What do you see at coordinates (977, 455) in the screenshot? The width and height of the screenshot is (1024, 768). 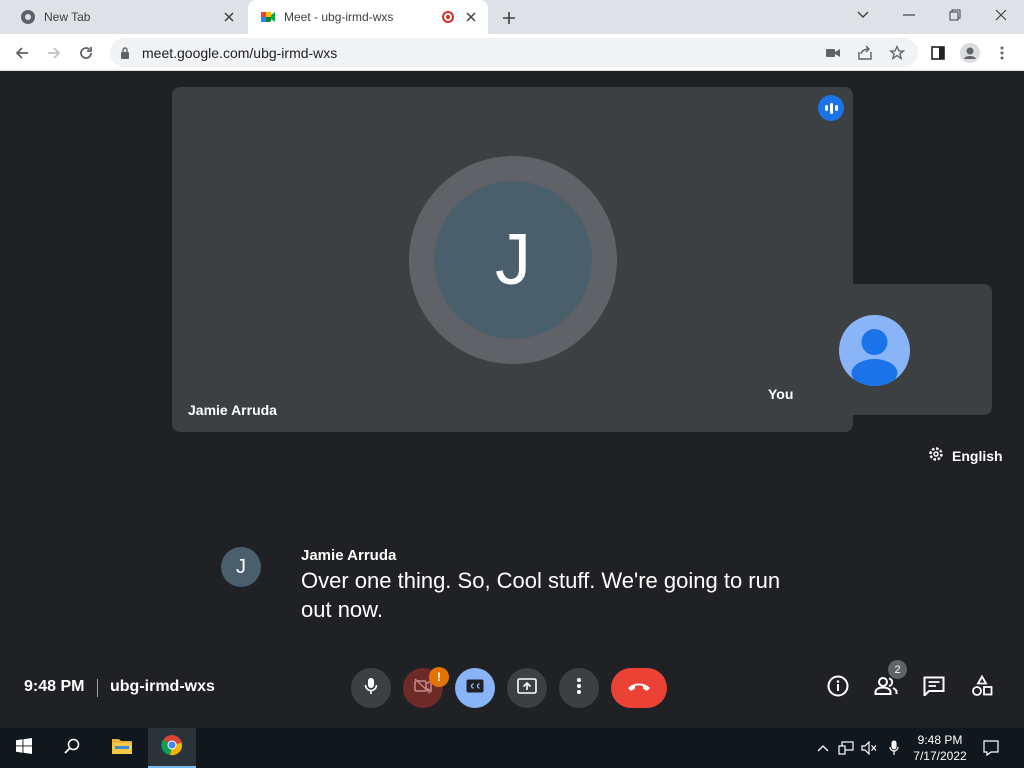 I see `caption-language-label: English` at bounding box center [977, 455].